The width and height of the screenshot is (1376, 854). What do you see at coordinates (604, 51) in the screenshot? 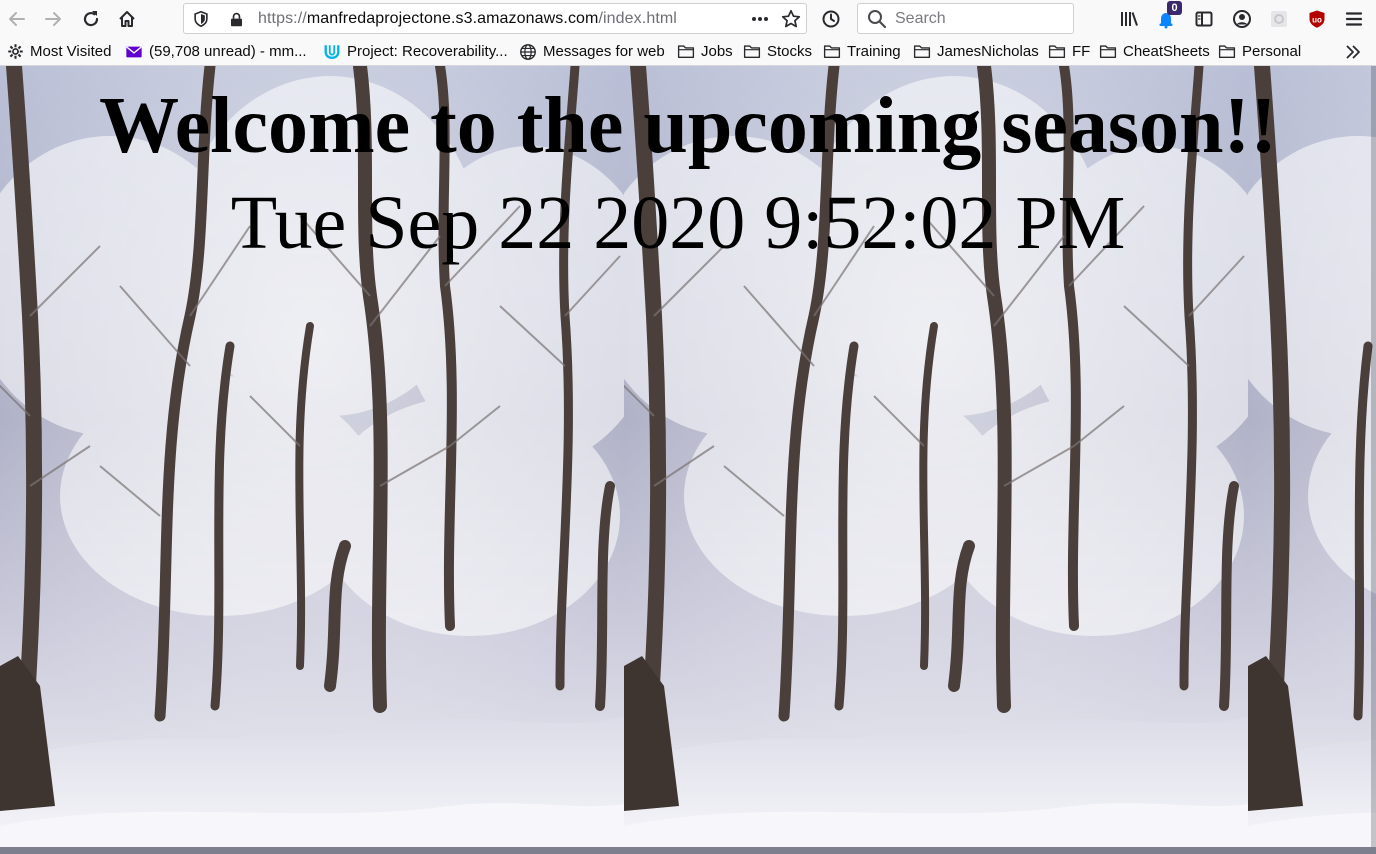
I see `bookmark-label: Messages for web` at bounding box center [604, 51].